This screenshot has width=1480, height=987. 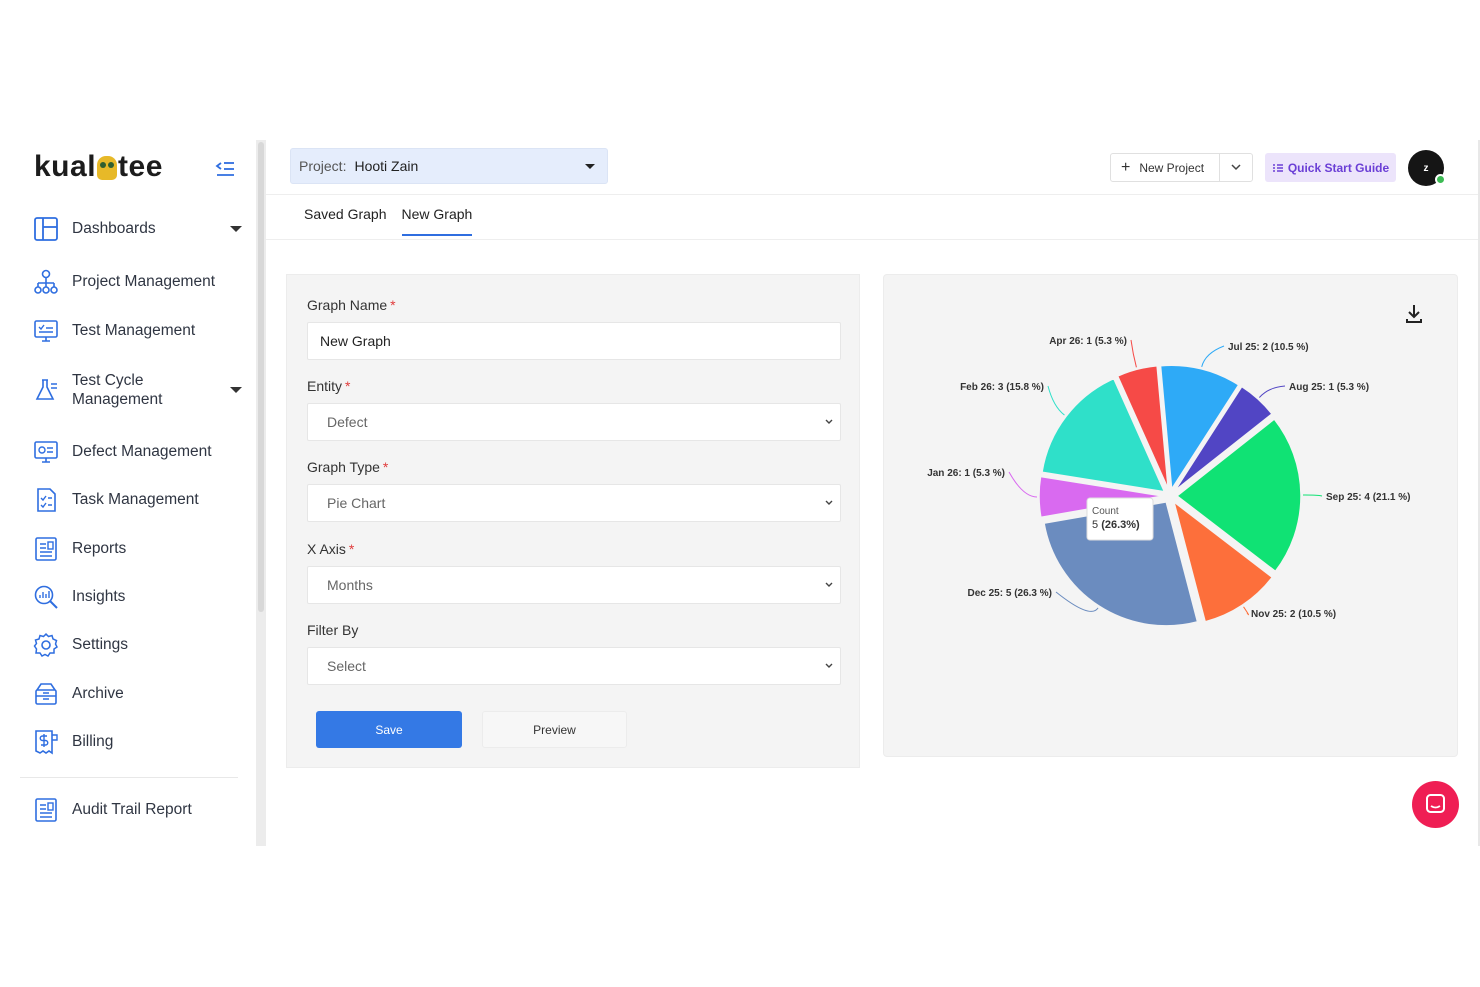 I want to click on plus-icon: +, so click(x=1126, y=167).